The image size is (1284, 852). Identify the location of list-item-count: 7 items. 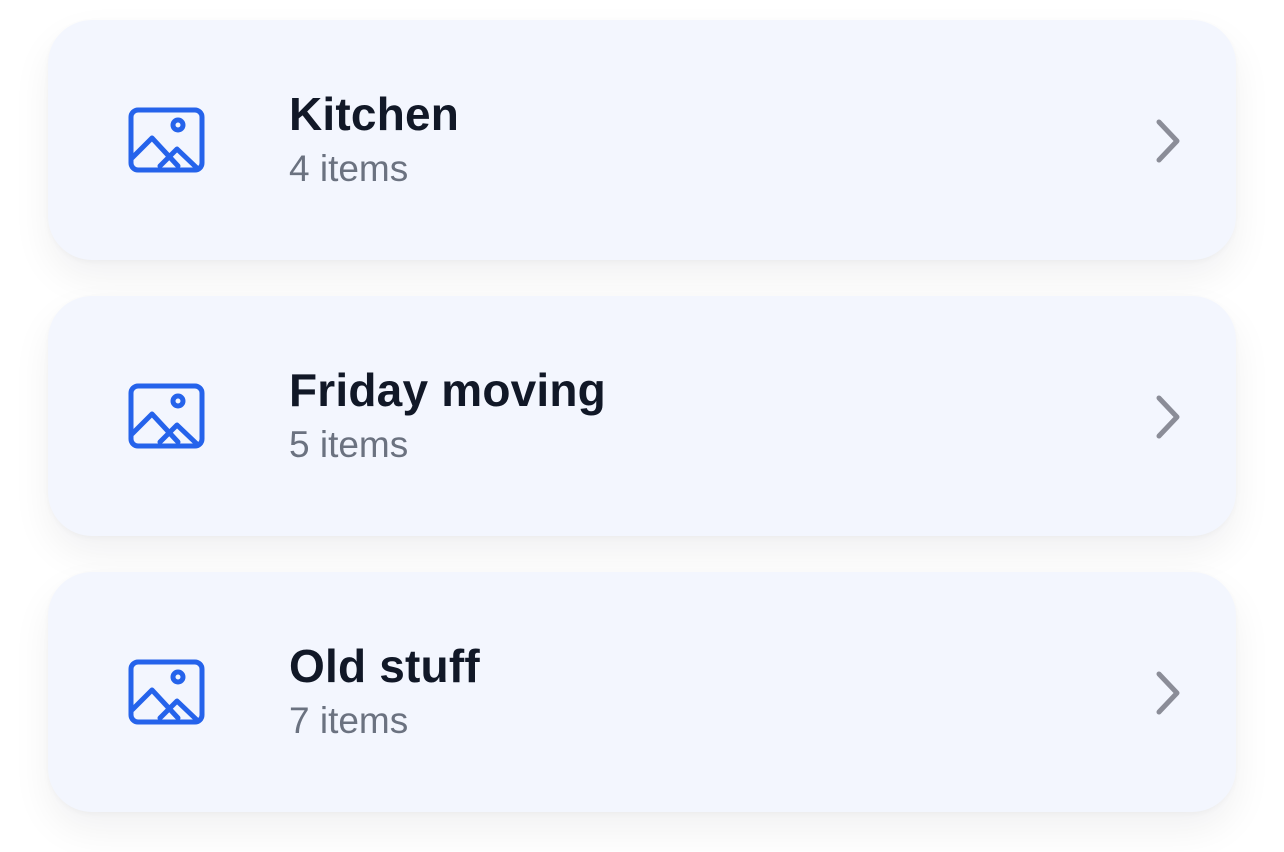
(349, 720).